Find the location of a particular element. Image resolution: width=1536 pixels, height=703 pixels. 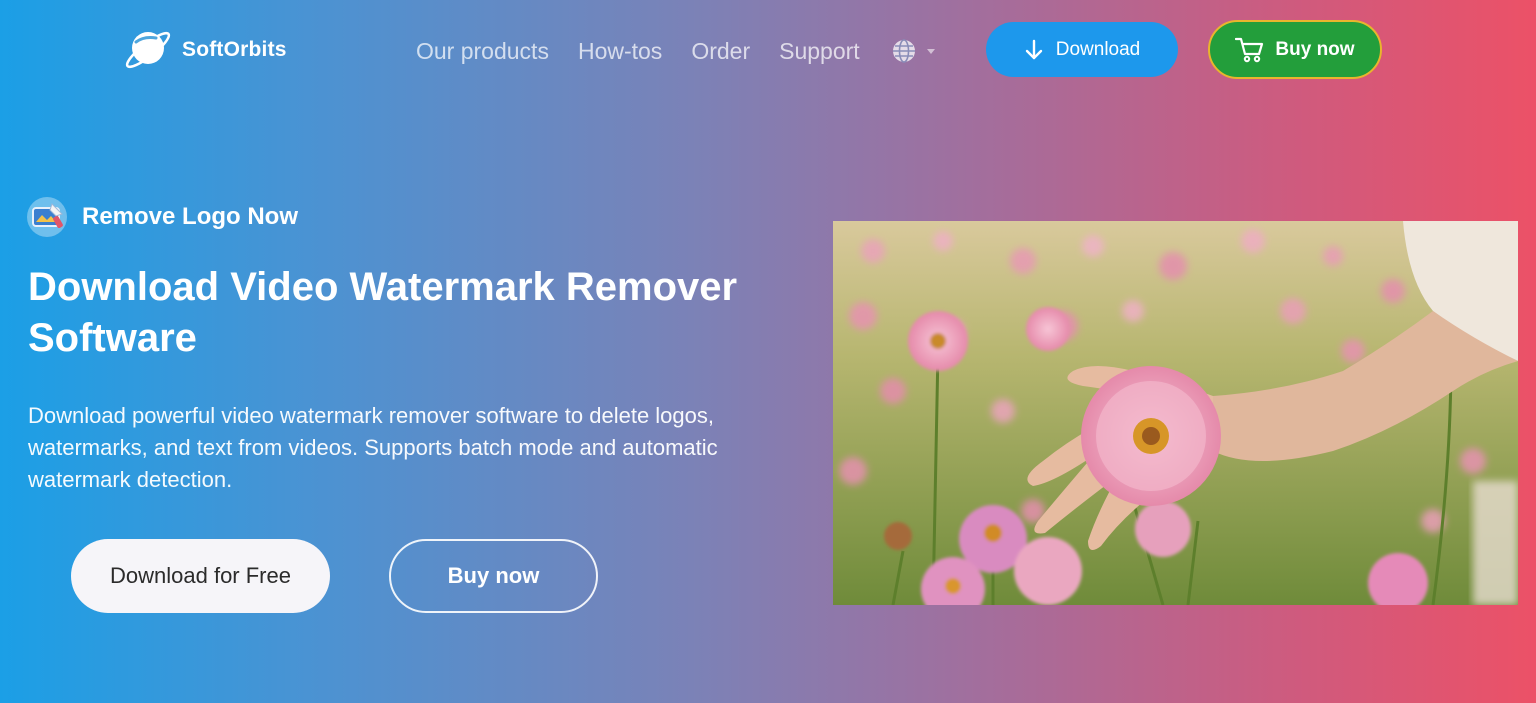

header-download-label: Download is located at coordinates (1098, 49).